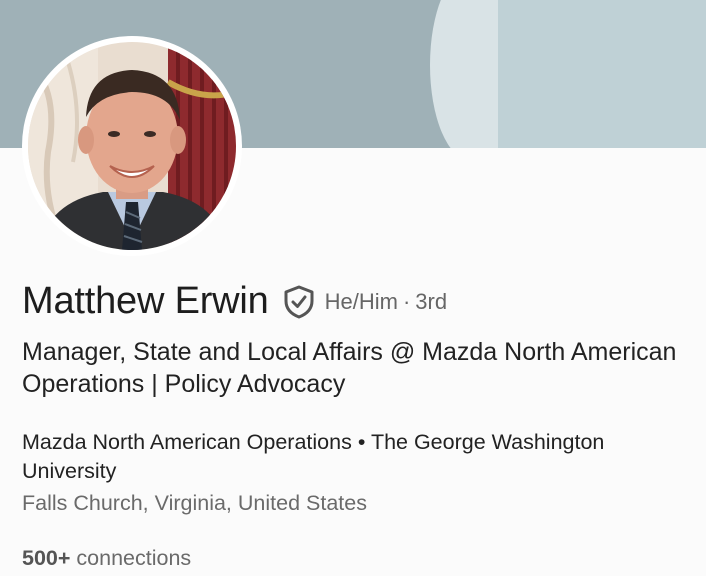 The image size is (706, 576). I want to click on profile-photo-frame, so click(132, 146).